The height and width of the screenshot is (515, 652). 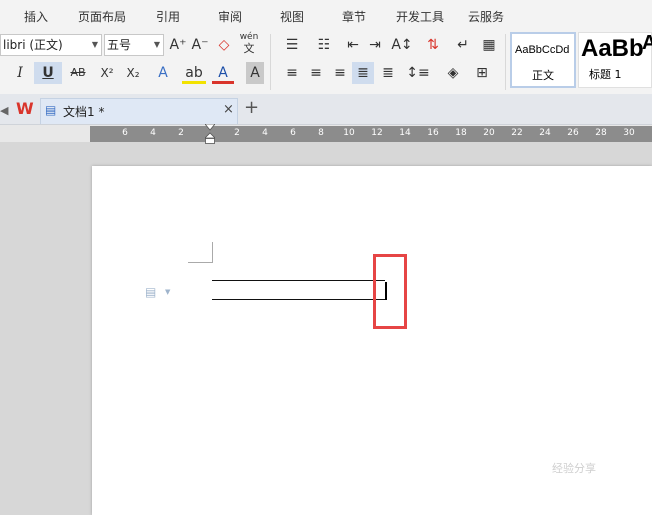 What do you see at coordinates (402, 45) in the screenshot?
I see `text-direction-icon: A↕` at bounding box center [402, 45].